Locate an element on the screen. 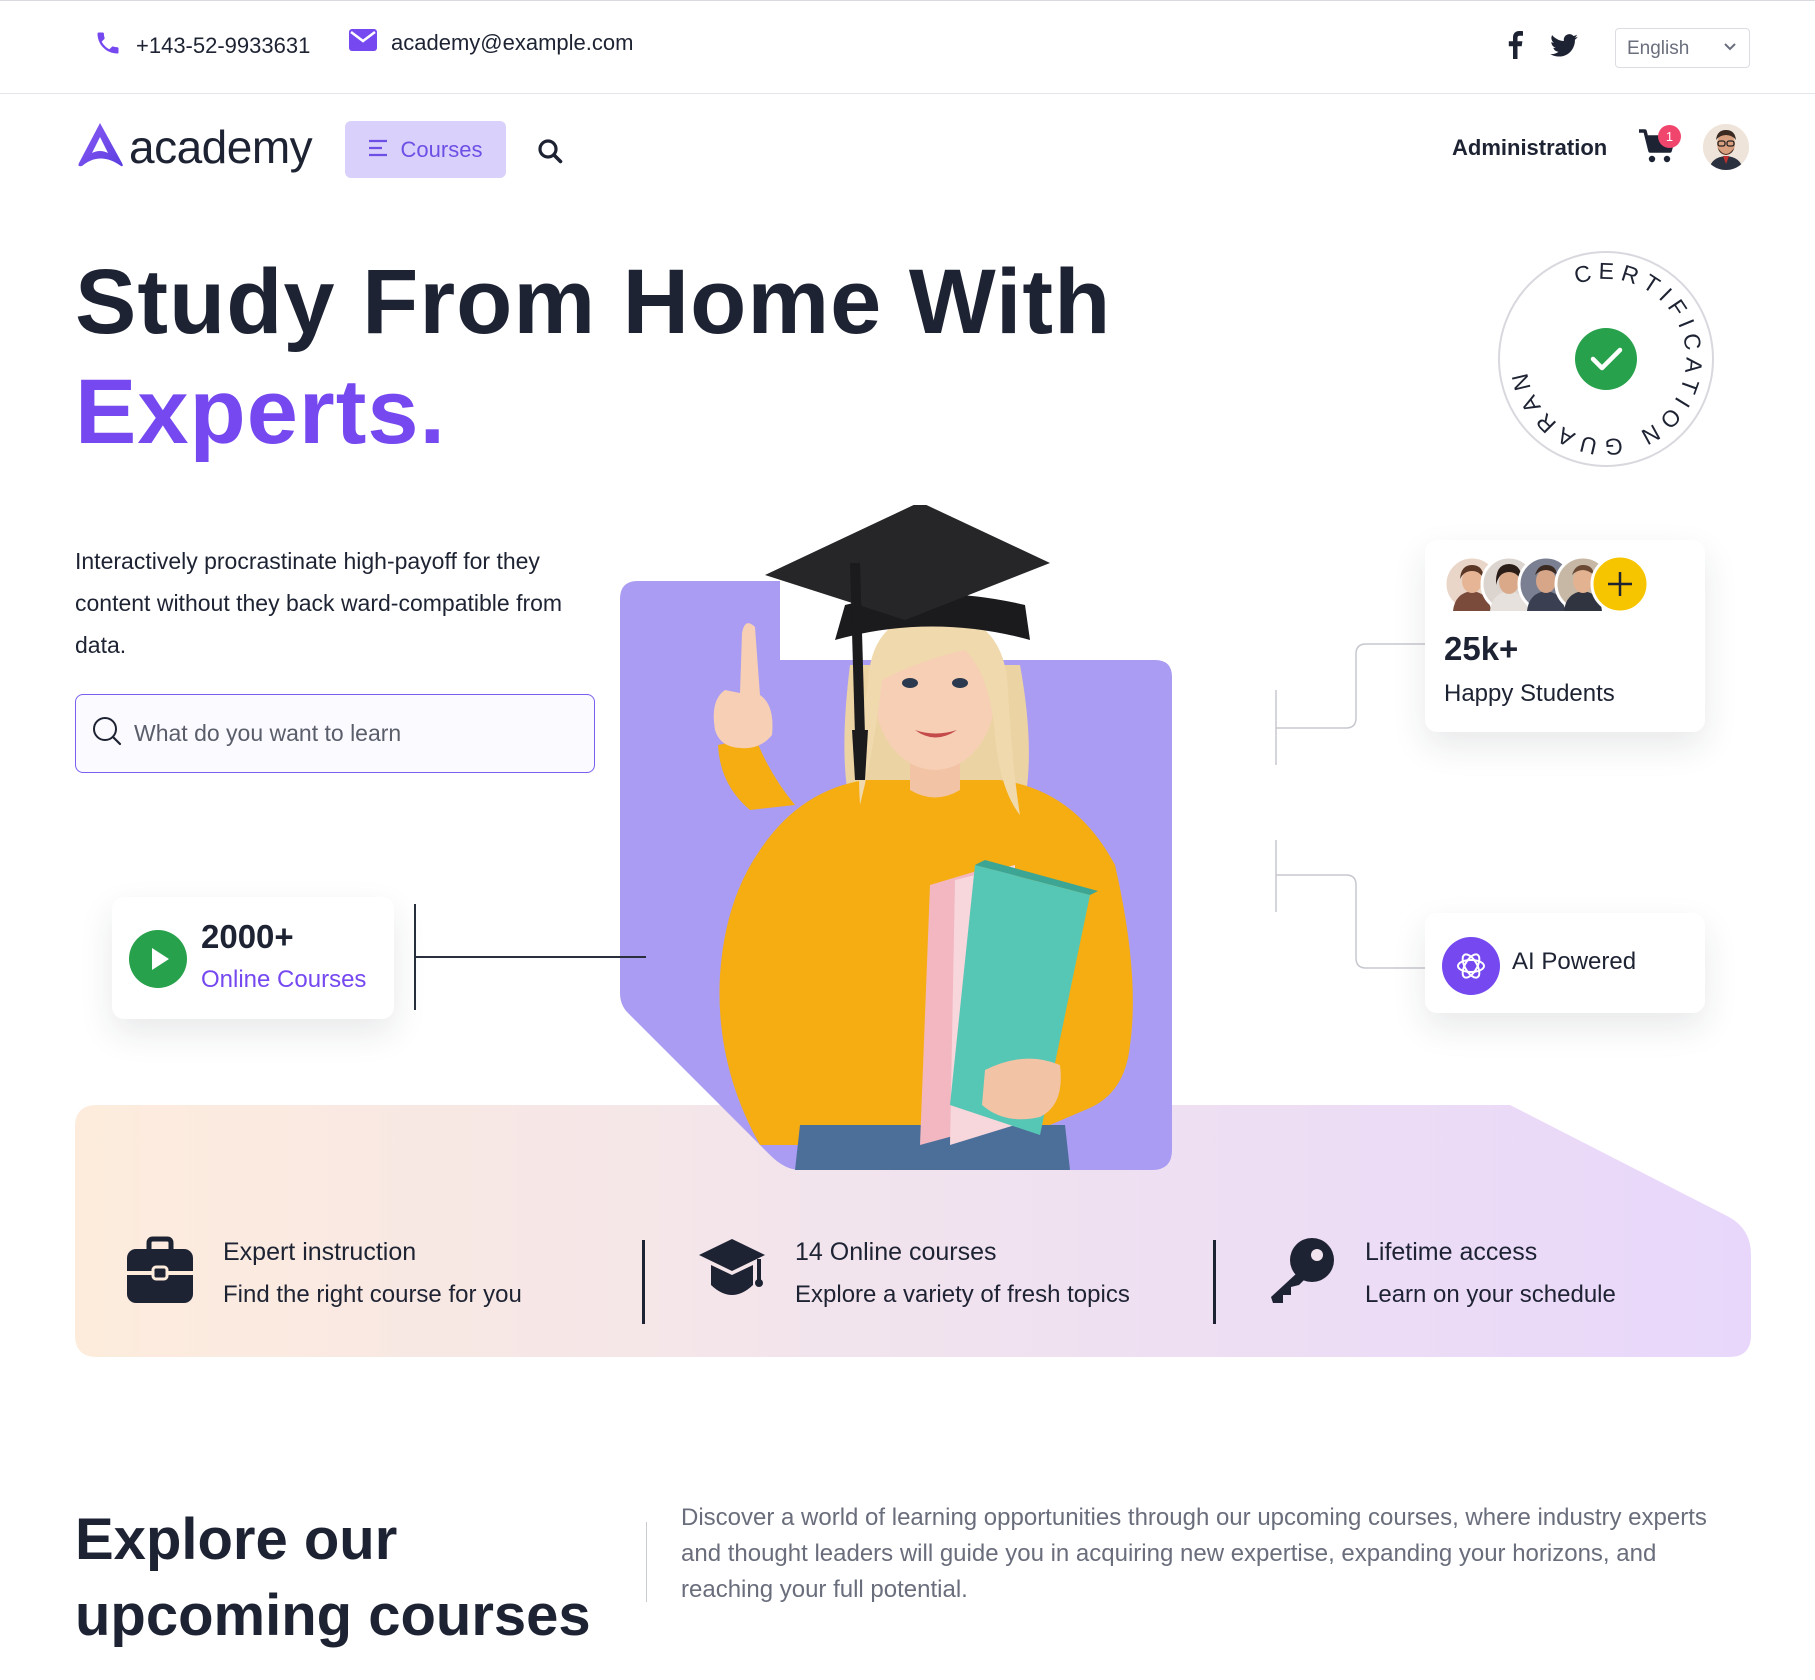 Image resolution: width=1815 pixels, height=1680 pixels. feature-subtitle: Find the right course for you is located at coordinates (372, 1294).